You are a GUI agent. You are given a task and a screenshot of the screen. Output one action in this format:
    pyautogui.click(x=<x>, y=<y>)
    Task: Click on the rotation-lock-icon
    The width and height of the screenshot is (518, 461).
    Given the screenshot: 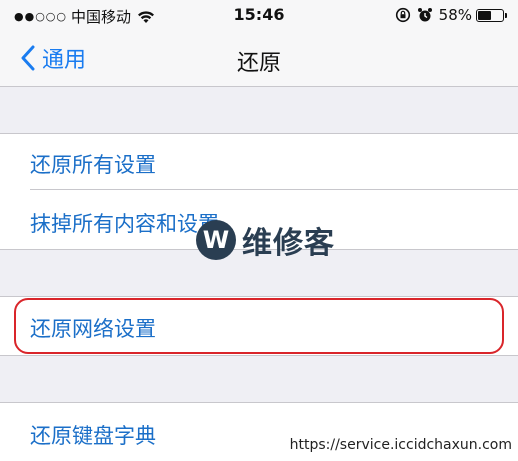 What is the action you would take?
    pyautogui.click(x=402, y=15)
    